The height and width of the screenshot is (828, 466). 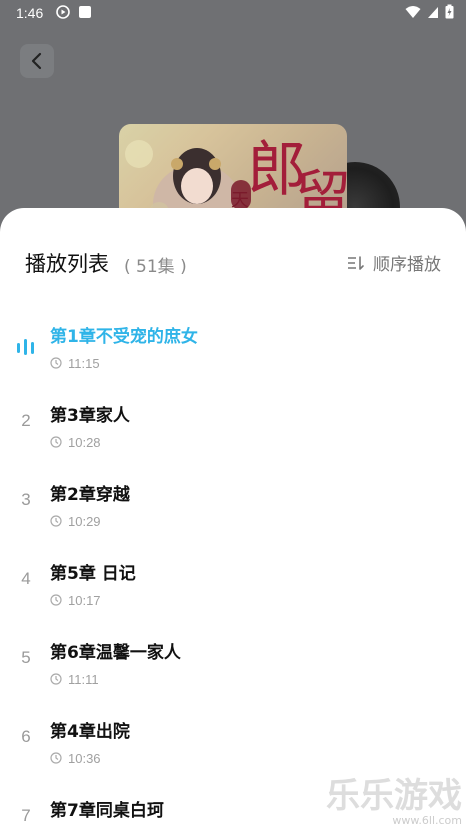 I want to click on status-left-icons, so click(x=74, y=12).